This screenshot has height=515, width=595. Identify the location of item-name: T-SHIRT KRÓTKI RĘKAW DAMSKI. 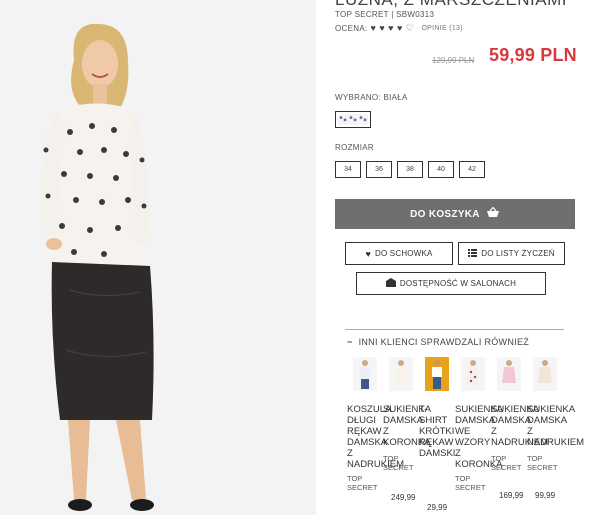
(437, 431).